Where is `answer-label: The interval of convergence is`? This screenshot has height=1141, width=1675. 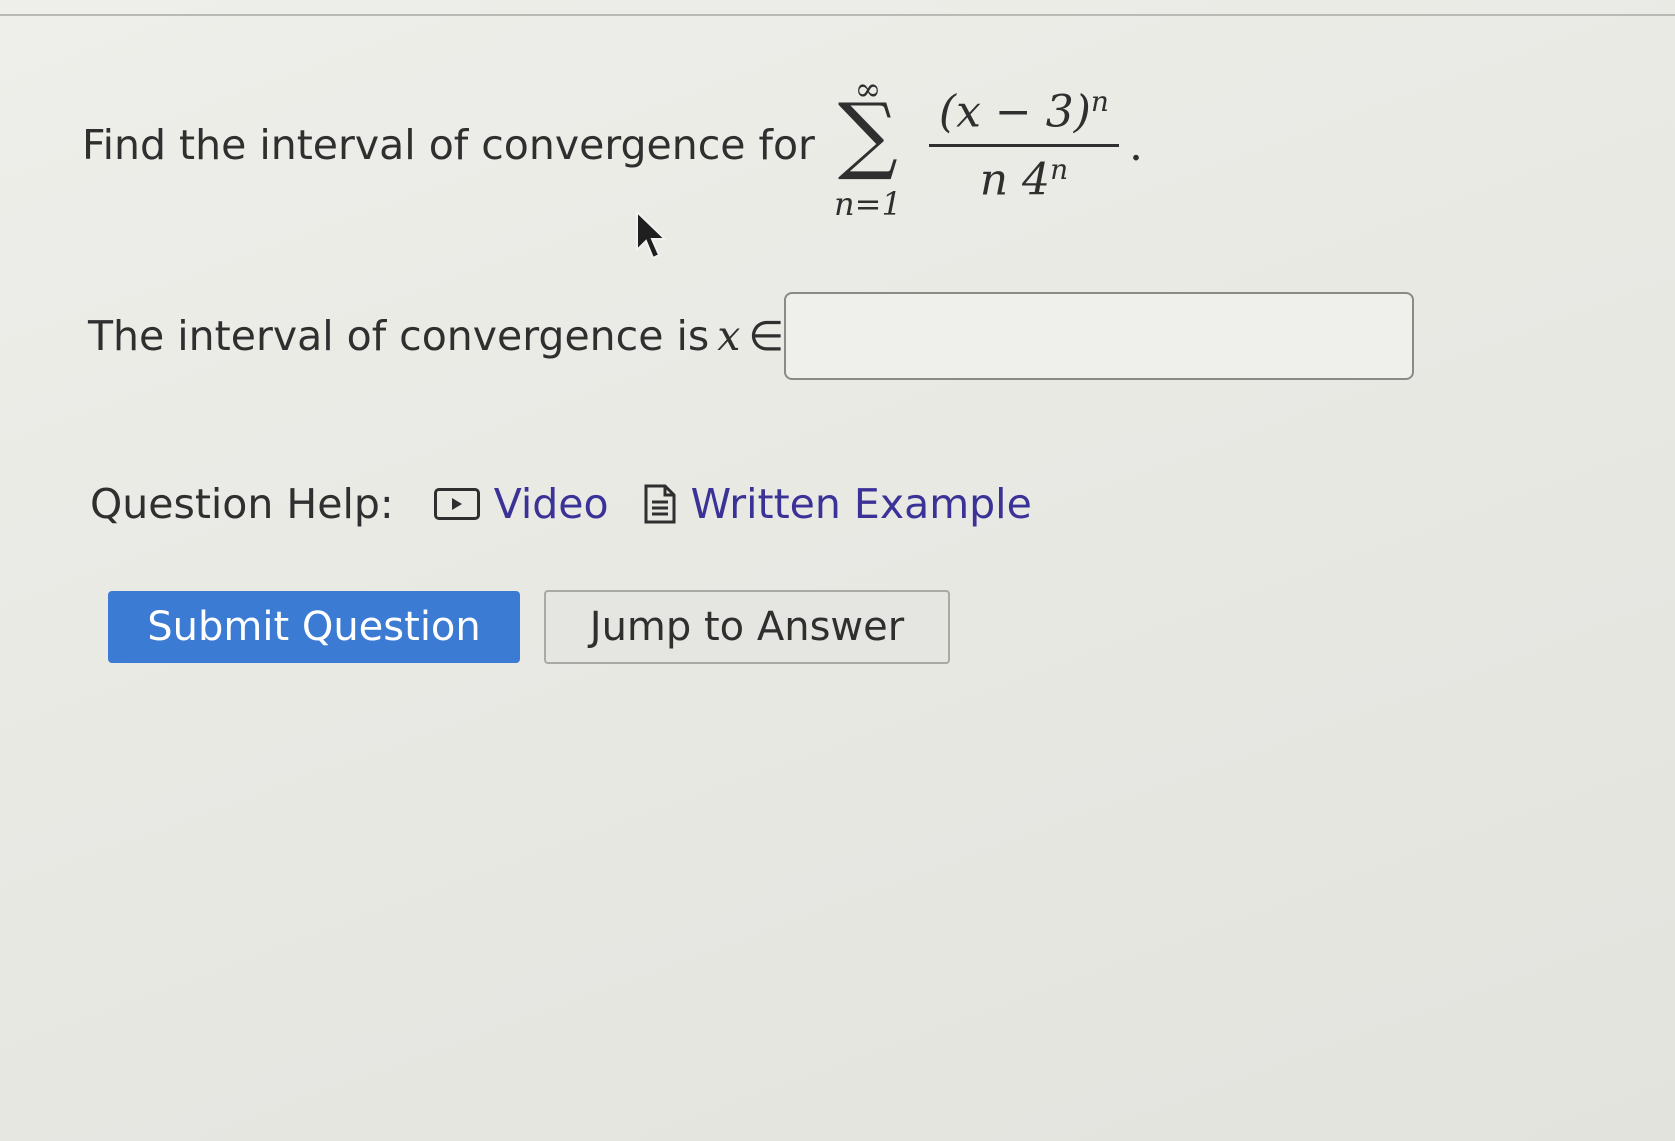 answer-label: The interval of convergence is is located at coordinates (399, 336).